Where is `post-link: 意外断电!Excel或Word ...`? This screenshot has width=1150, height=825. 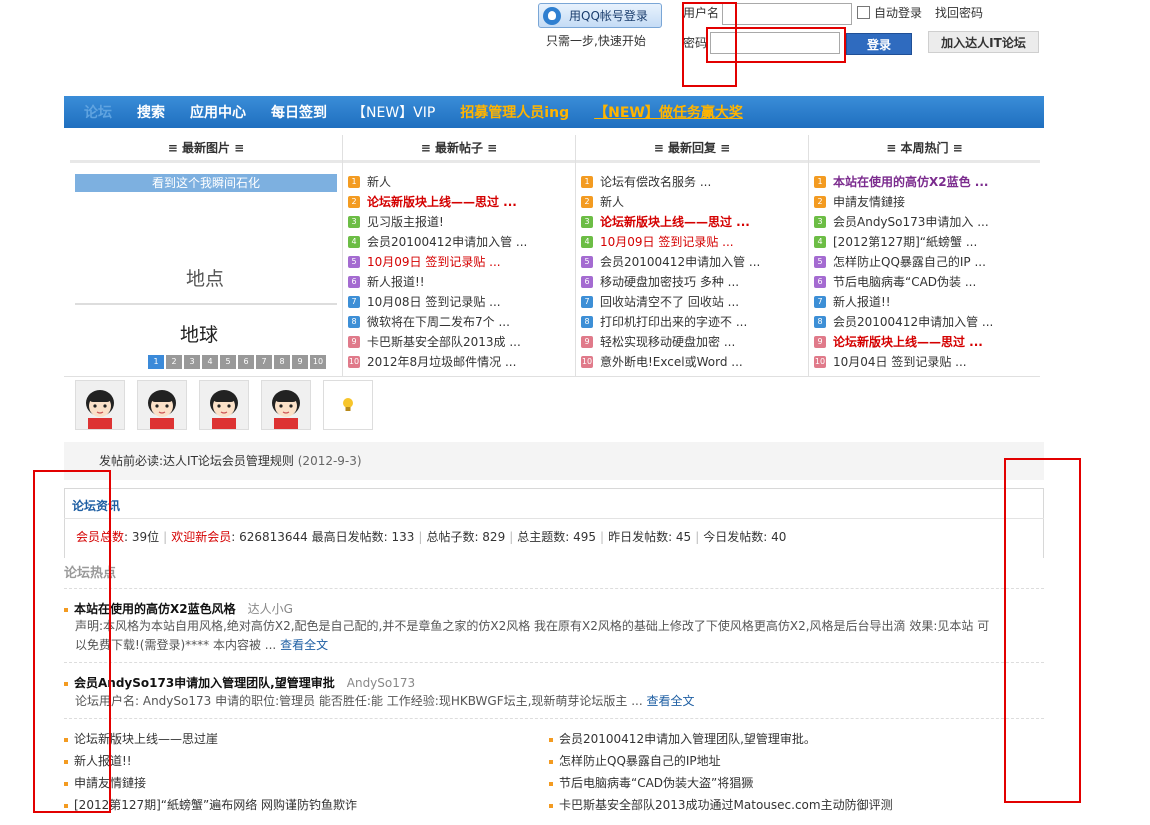
post-link: 意外断电!Excel或Word ... is located at coordinates (671, 362).